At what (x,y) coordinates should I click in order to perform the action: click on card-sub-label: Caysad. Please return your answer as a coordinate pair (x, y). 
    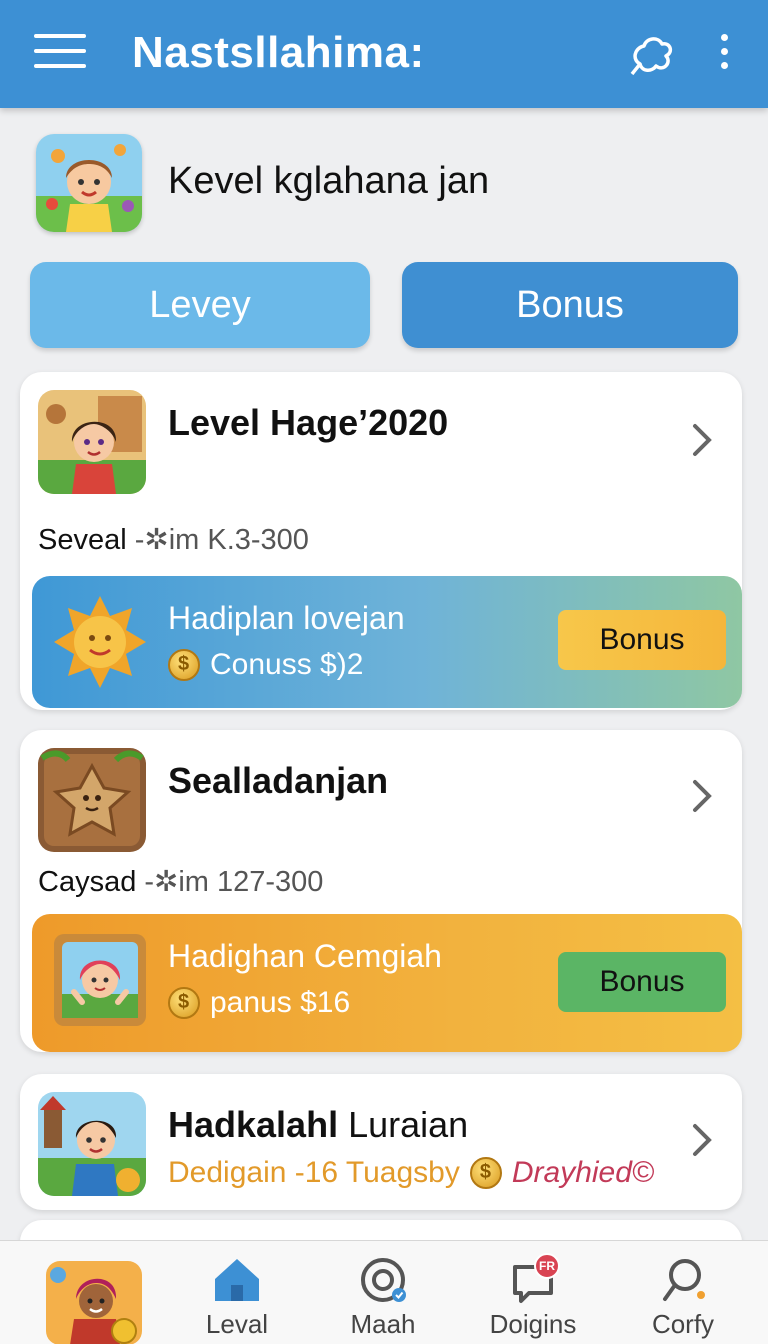
    Looking at the image, I should click on (87, 882).